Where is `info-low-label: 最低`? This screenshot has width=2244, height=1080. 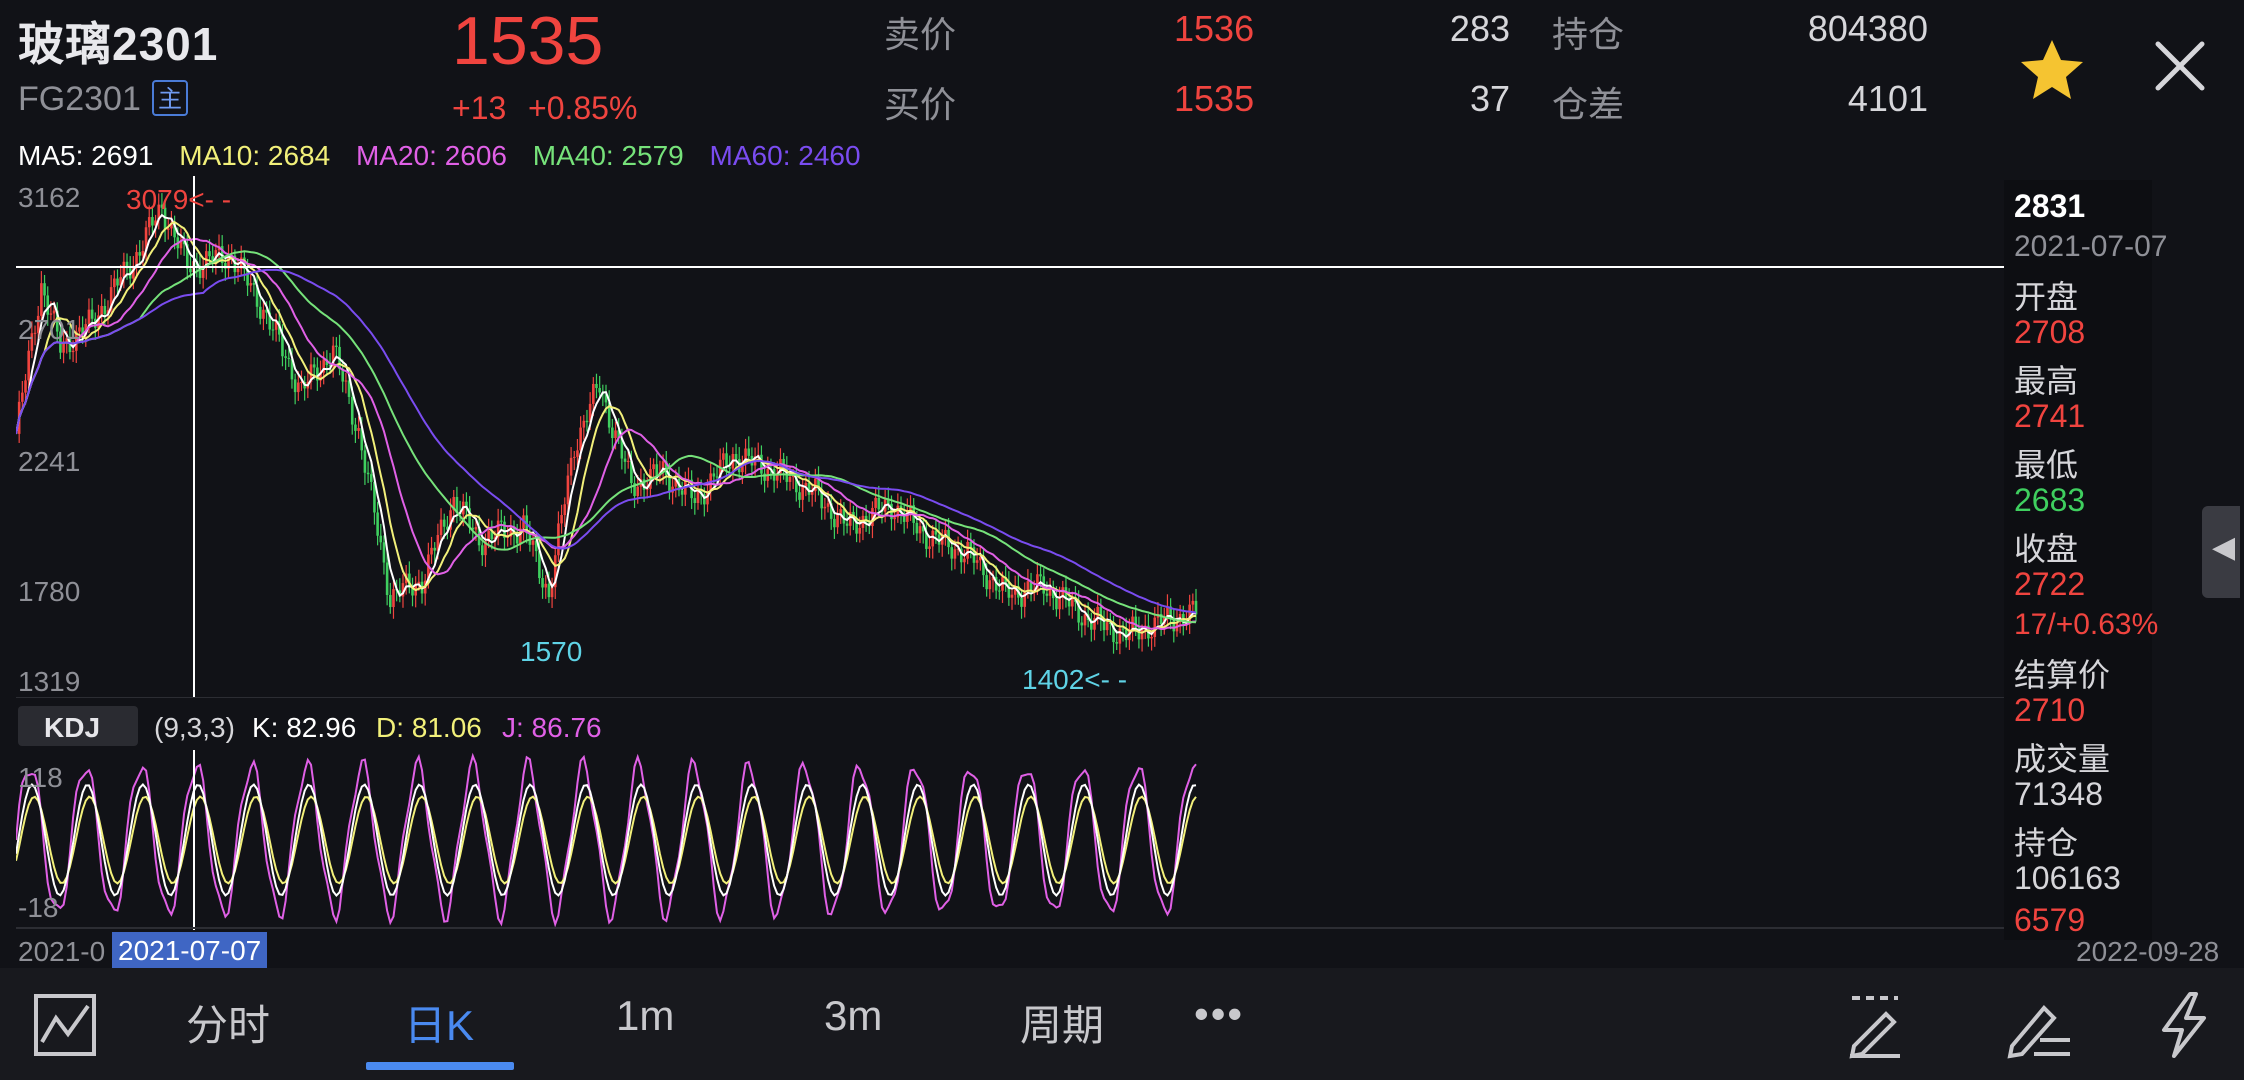
info-low-label: 最低 is located at coordinates (2046, 465).